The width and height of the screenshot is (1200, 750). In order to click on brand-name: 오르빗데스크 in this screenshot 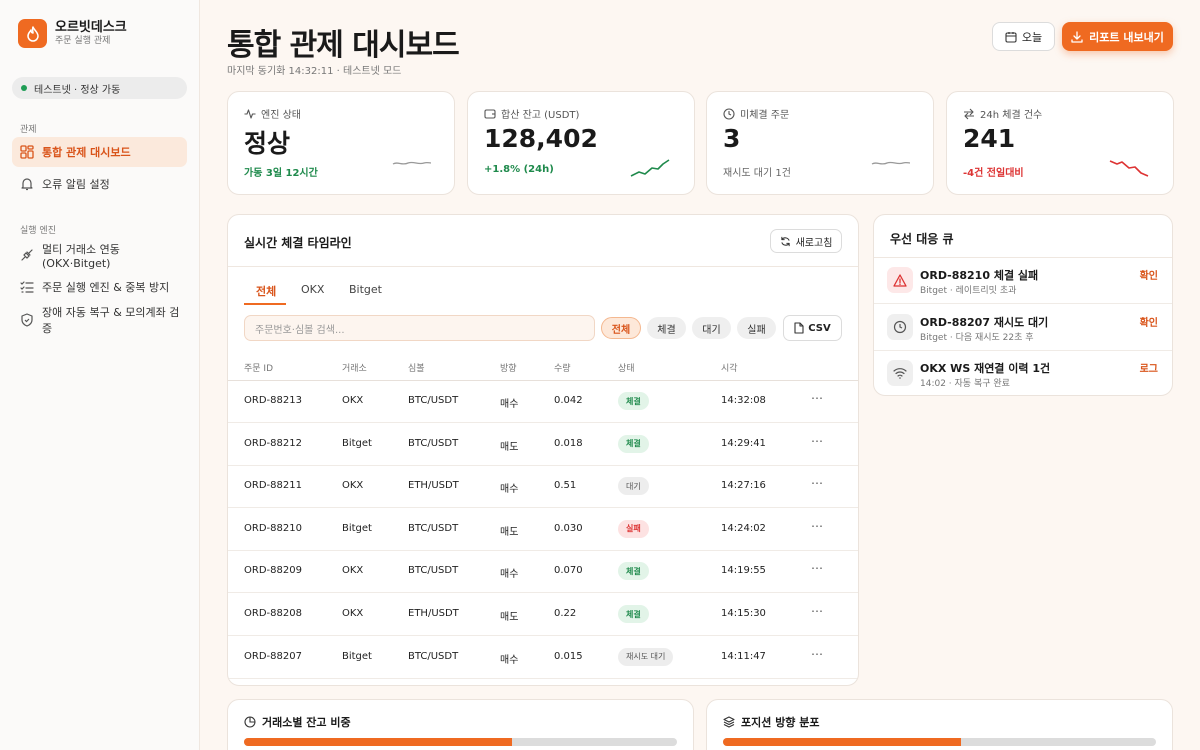, I will do `click(91, 27)`.